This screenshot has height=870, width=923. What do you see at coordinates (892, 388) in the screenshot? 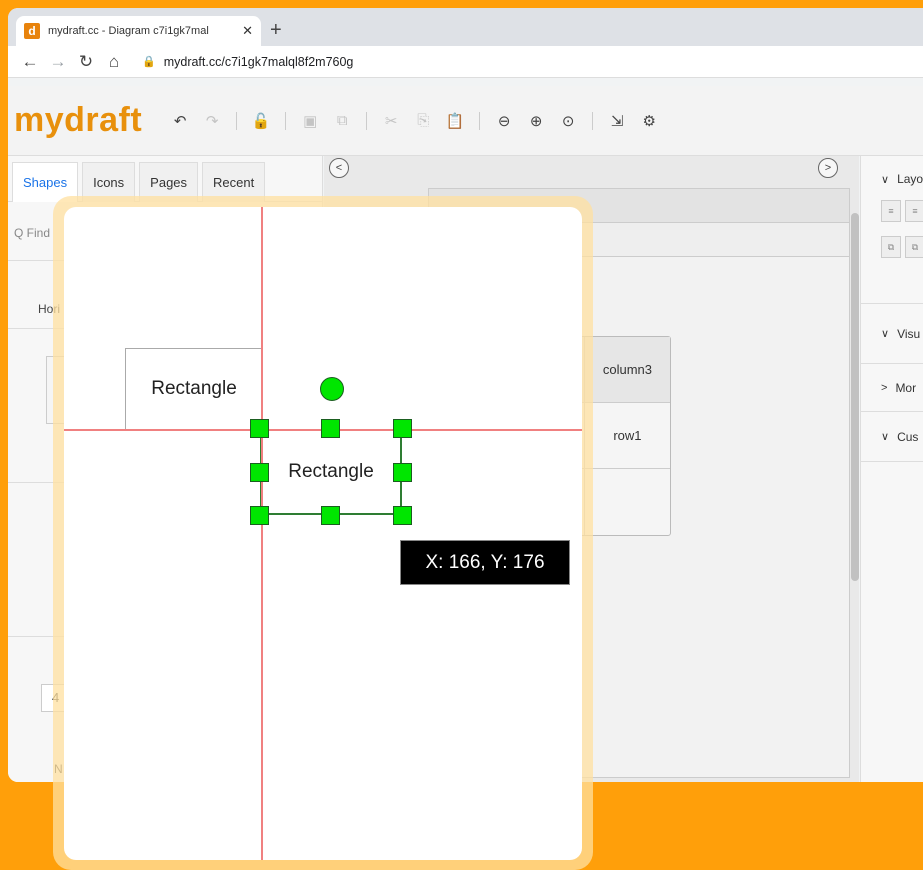
I see `more-section: > Mor` at bounding box center [892, 388].